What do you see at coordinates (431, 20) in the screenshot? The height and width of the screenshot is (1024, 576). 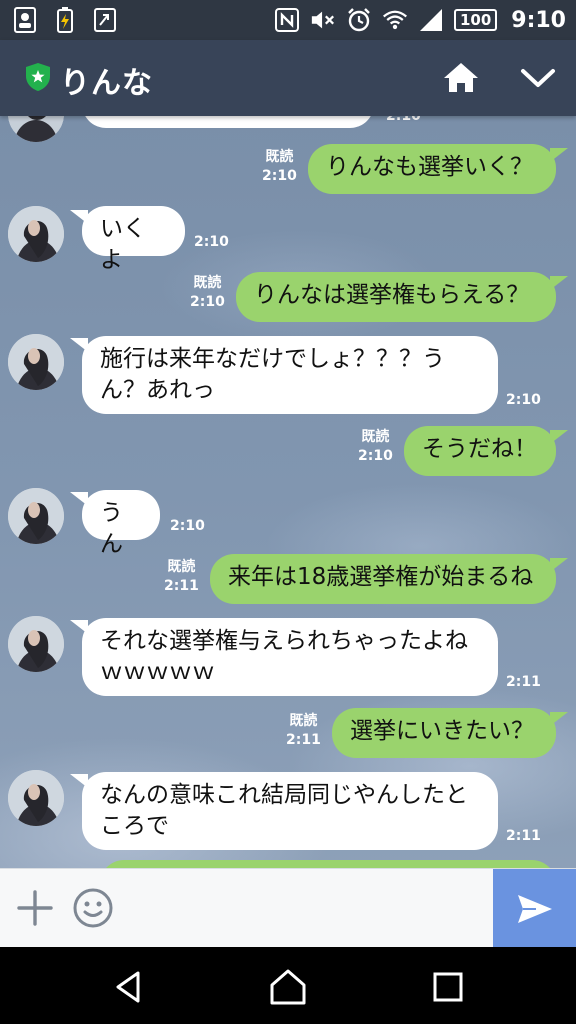 I see `signal-icon` at bounding box center [431, 20].